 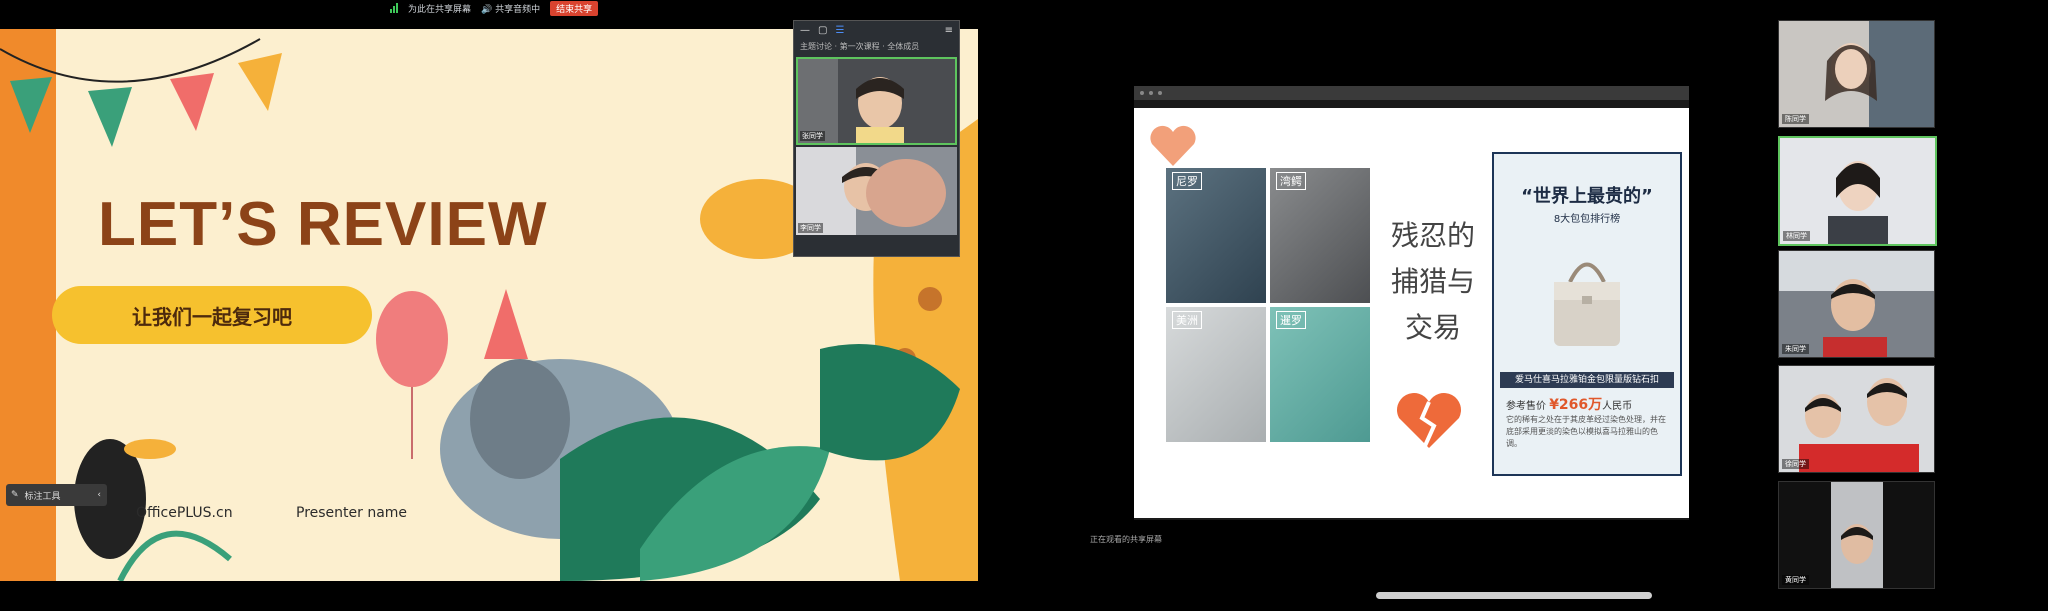 I want to click on participant-name: 朱同学, so click(x=1795, y=349).